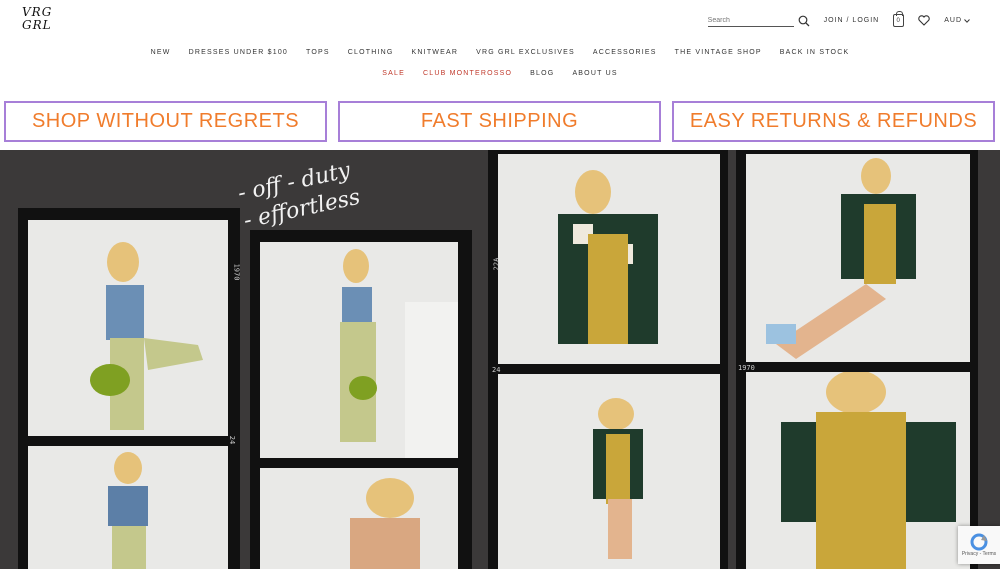  Describe the element at coordinates (718, 52) in the screenshot. I see `nav-vintage-shop: THE VINTAGE SHOP` at that location.